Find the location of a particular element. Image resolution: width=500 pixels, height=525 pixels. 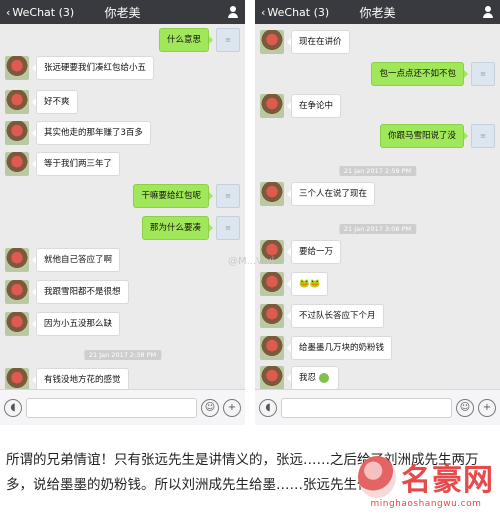

message-bubble: 因为小五没那么缺 is located at coordinates (76, 324).